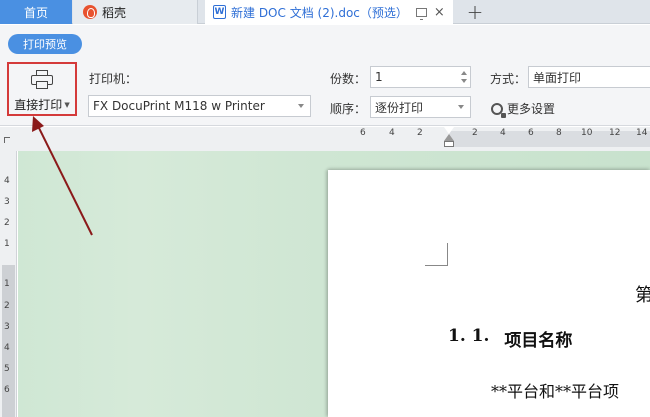  What do you see at coordinates (67, 104) in the screenshot?
I see `chevron-down-icon: ▼` at bounding box center [67, 104].